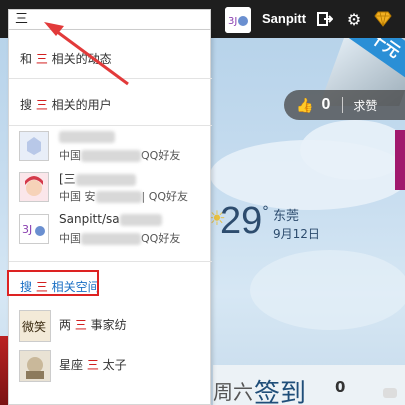  Describe the element at coordinates (280, 389) in the screenshot. I see `checkin-button: 签到` at that location.